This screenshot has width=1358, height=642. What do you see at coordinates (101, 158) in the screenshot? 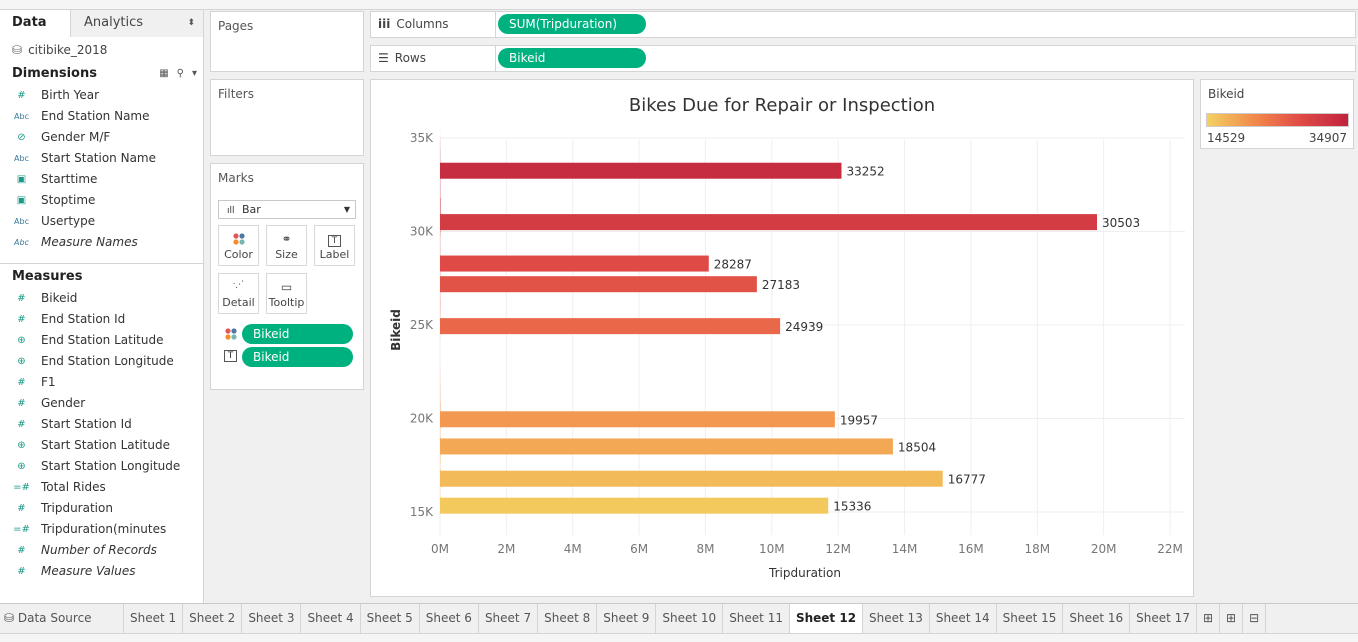
I see `field-item: Abc Start Station Name` at bounding box center [101, 158].